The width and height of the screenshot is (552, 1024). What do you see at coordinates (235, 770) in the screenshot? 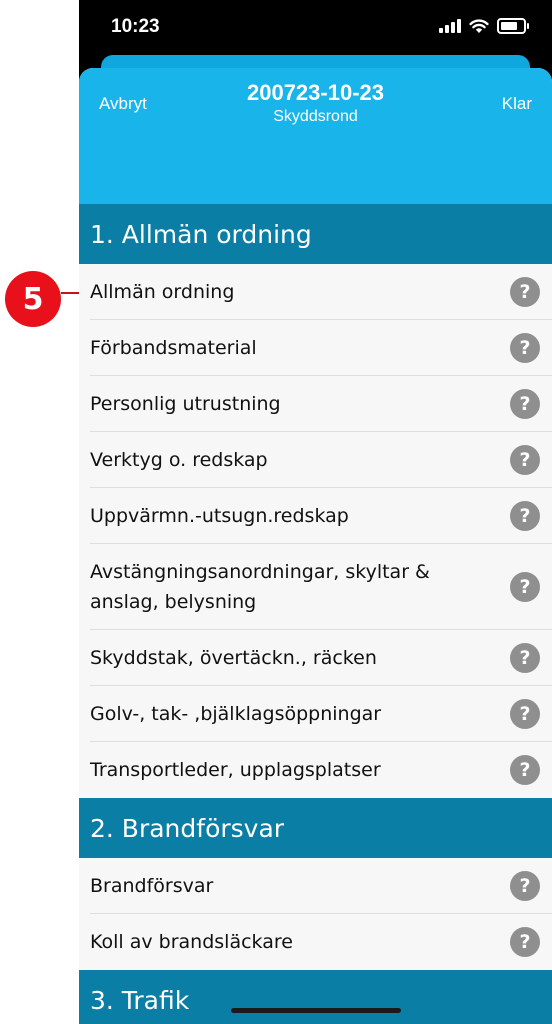
I see `list-item-label: Transportleder, upplagsplatser` at bounding box center [235, 770].